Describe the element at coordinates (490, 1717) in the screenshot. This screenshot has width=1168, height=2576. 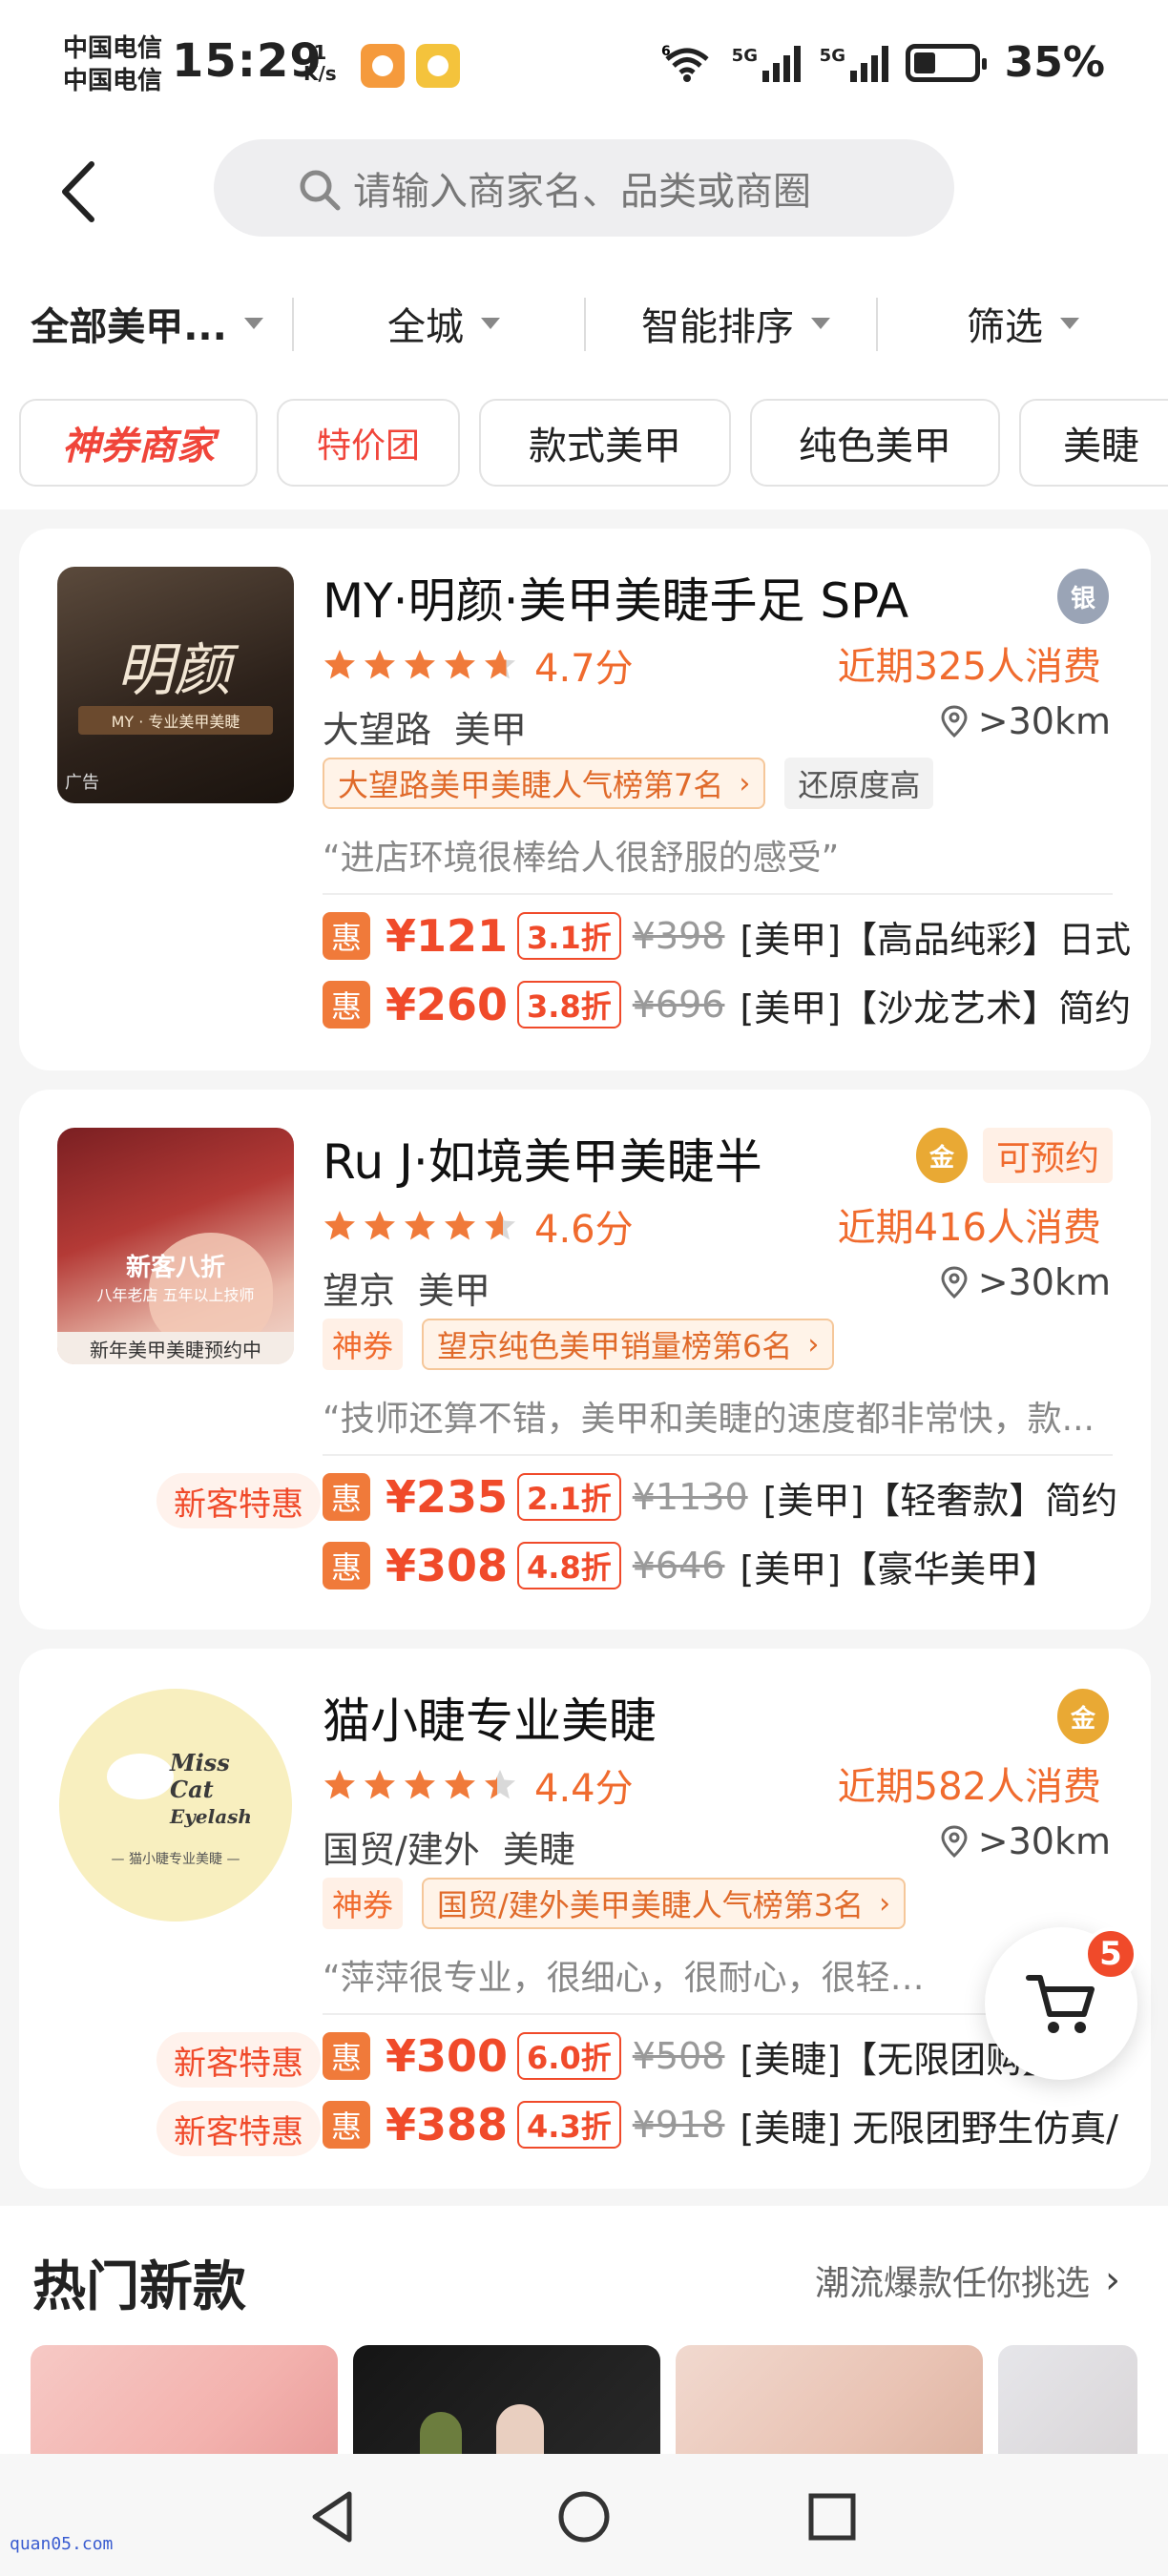
I see `shop-name: 猫小睫专业美睫` at that location.